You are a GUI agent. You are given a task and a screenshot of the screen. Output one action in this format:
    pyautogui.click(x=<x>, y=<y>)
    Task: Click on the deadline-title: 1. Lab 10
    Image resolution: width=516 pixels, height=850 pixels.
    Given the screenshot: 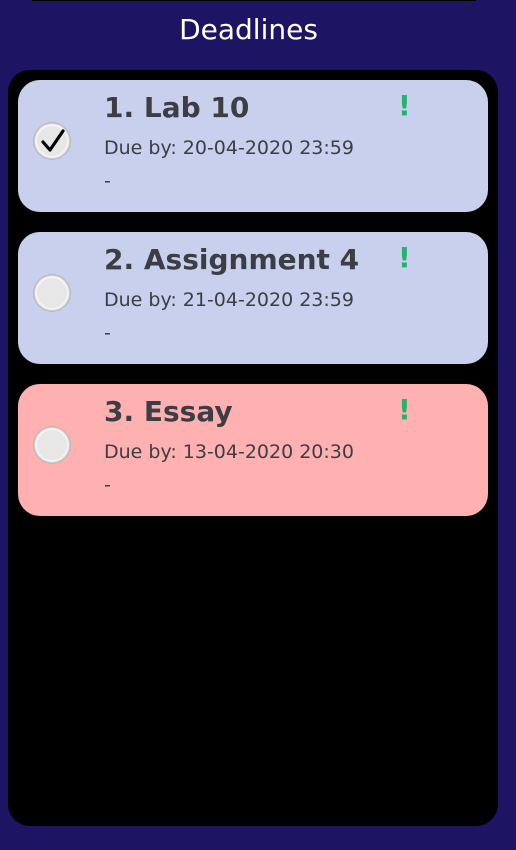 What is the action you would take?
    pyautogui.click(x=177, y=107)
    